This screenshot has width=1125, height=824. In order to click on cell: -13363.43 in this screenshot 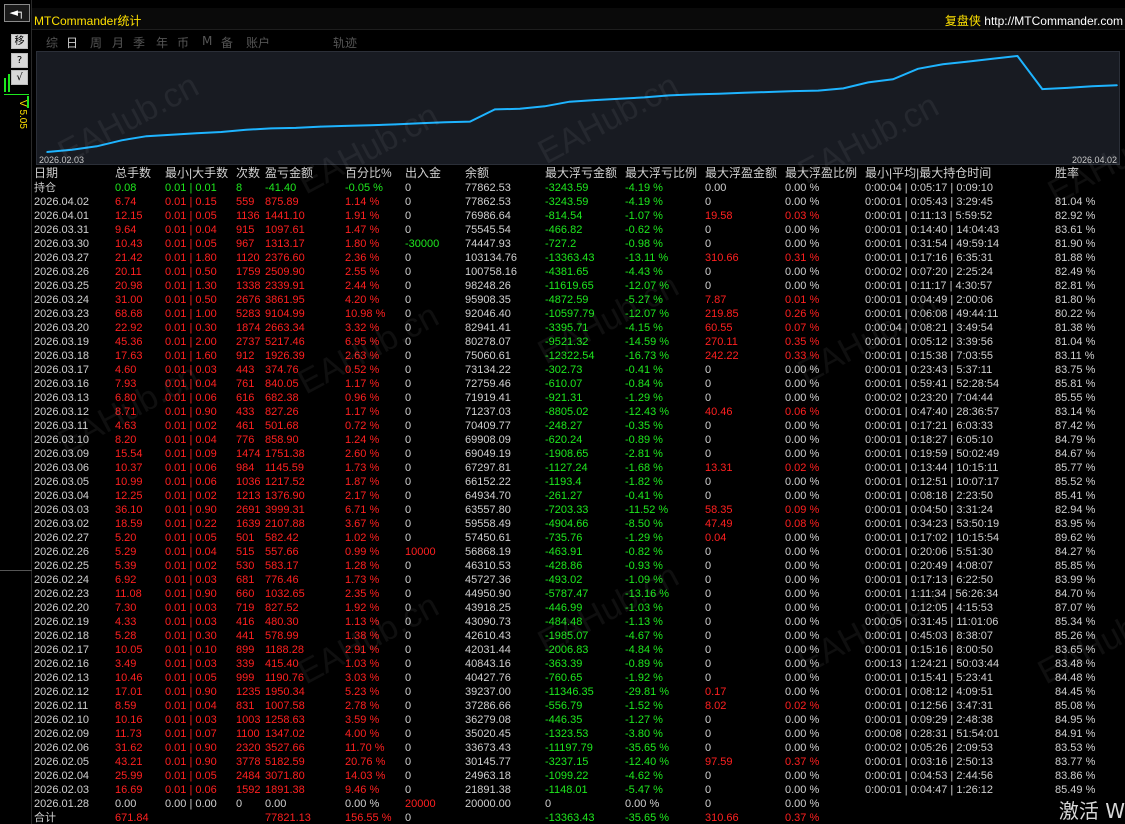, I will do `click(570, 258)`.